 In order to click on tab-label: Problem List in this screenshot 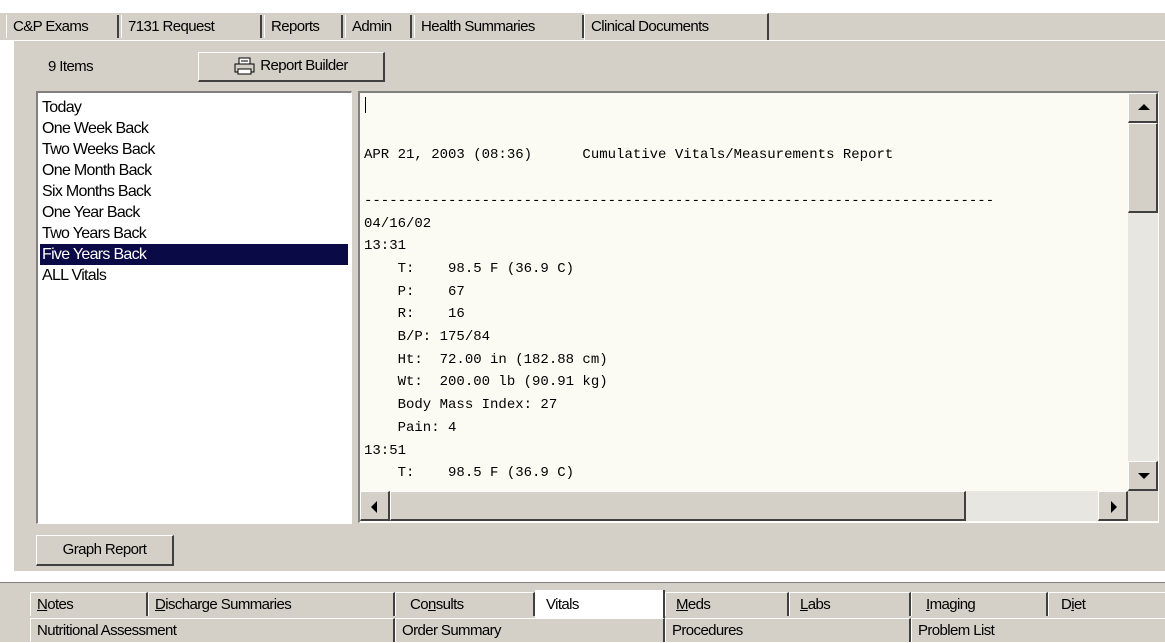, I will do `click(956, 630)`.